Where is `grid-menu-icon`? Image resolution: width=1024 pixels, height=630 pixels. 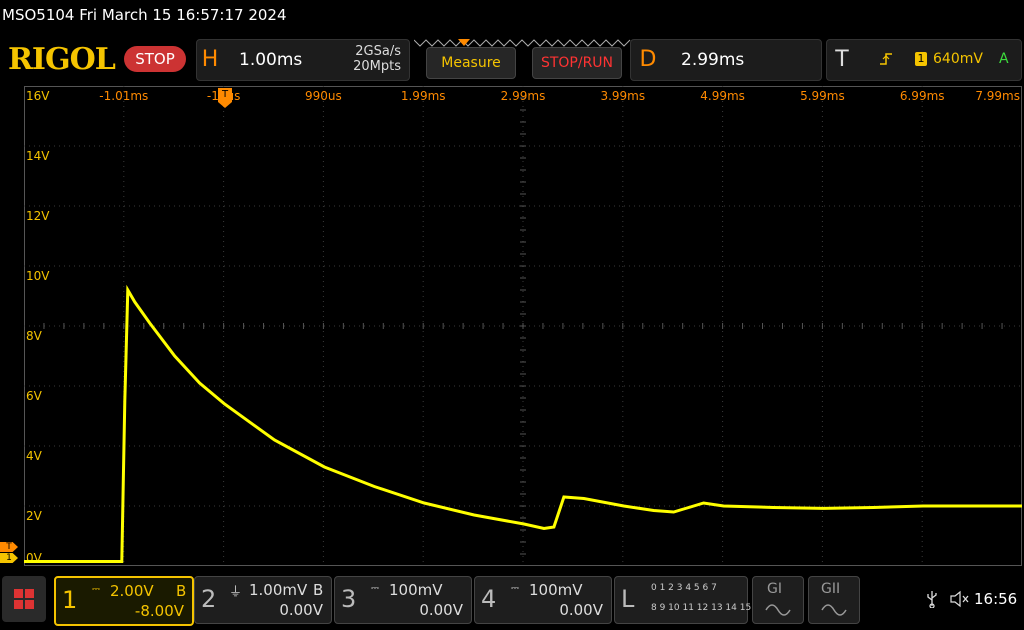 grid-menu-icon is located at coordinates (25, 600).